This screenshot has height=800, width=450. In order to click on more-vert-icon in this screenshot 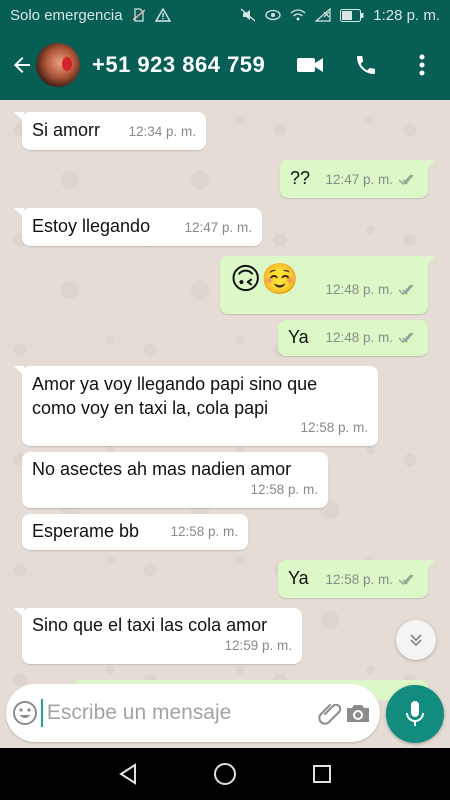, I will do `click(422, 65)`.